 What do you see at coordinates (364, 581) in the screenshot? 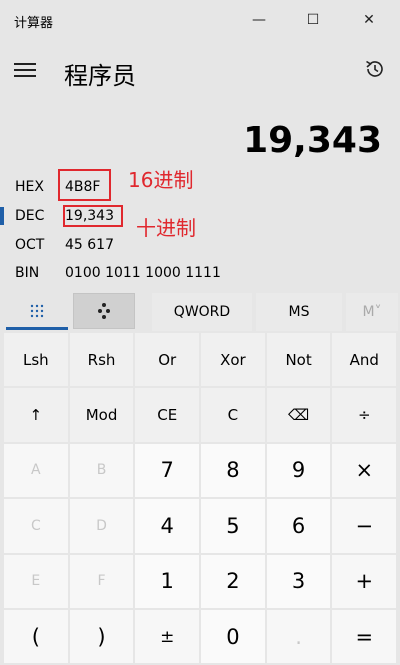
I see `key-add: +` at bounding box center [364, 581].